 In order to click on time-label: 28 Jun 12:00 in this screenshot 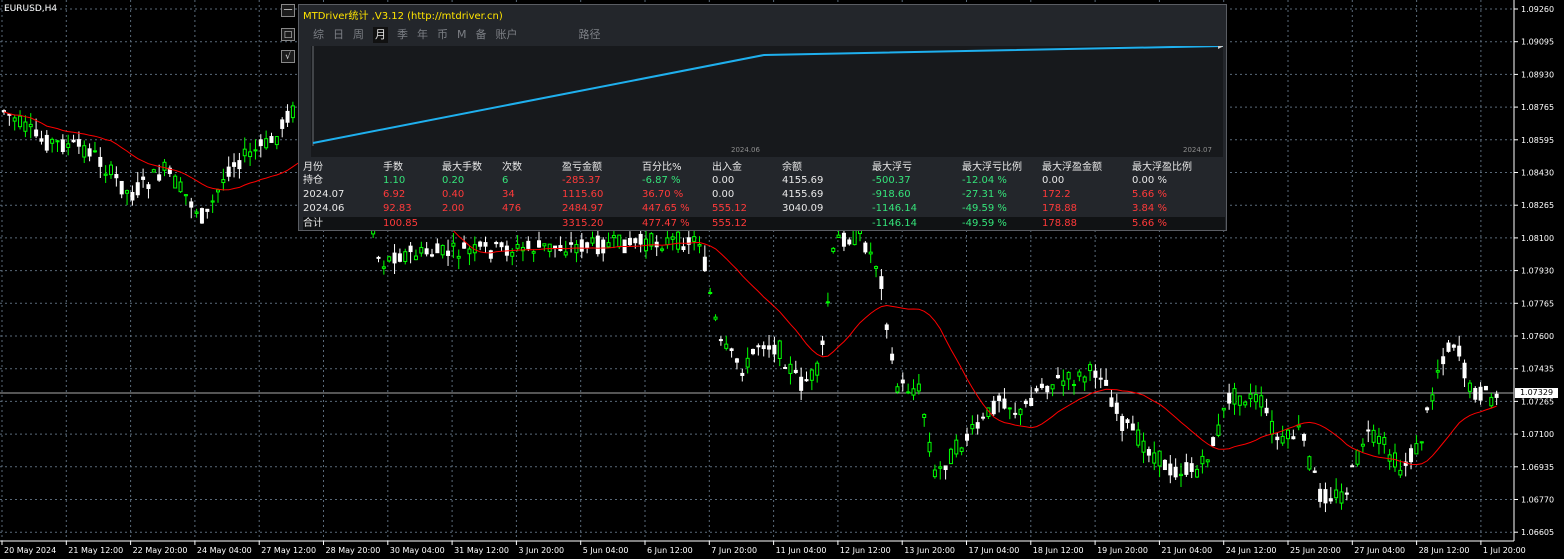, I will do `click(1444, 550)`.